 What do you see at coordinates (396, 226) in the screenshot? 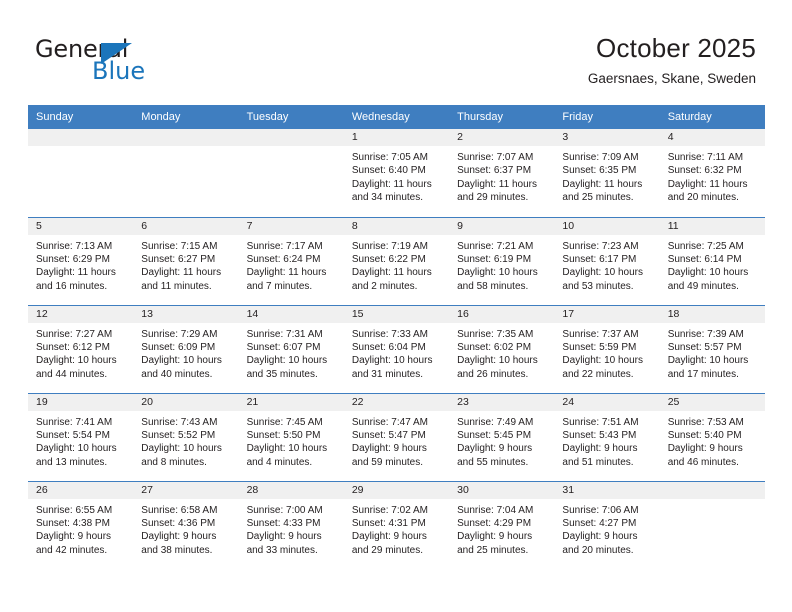
I see `day-number: 8` at bounding box center [396, 226].